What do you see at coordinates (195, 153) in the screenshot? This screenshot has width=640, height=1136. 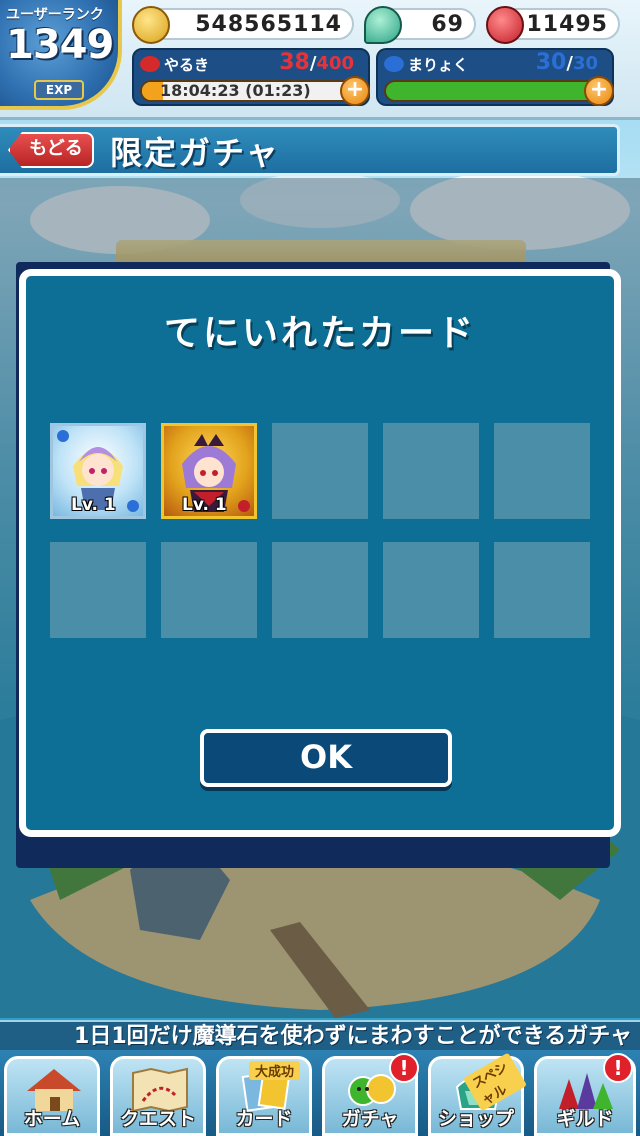 I see `page-title: 限定ガチャ` at bounding box center [195, 153].